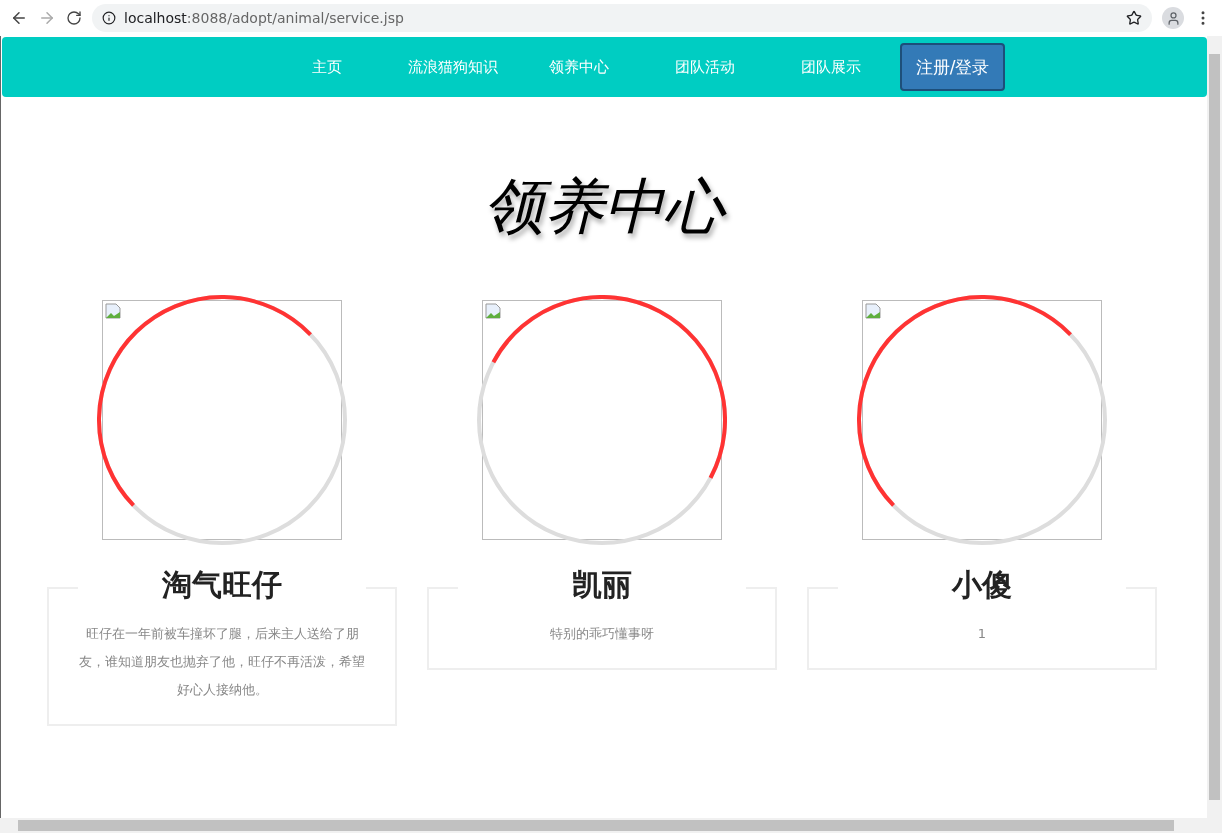  Describe the element at coordinates (452, 67) in the screenshot. I see `nav-link: 流浪猫狗知识` at that location.